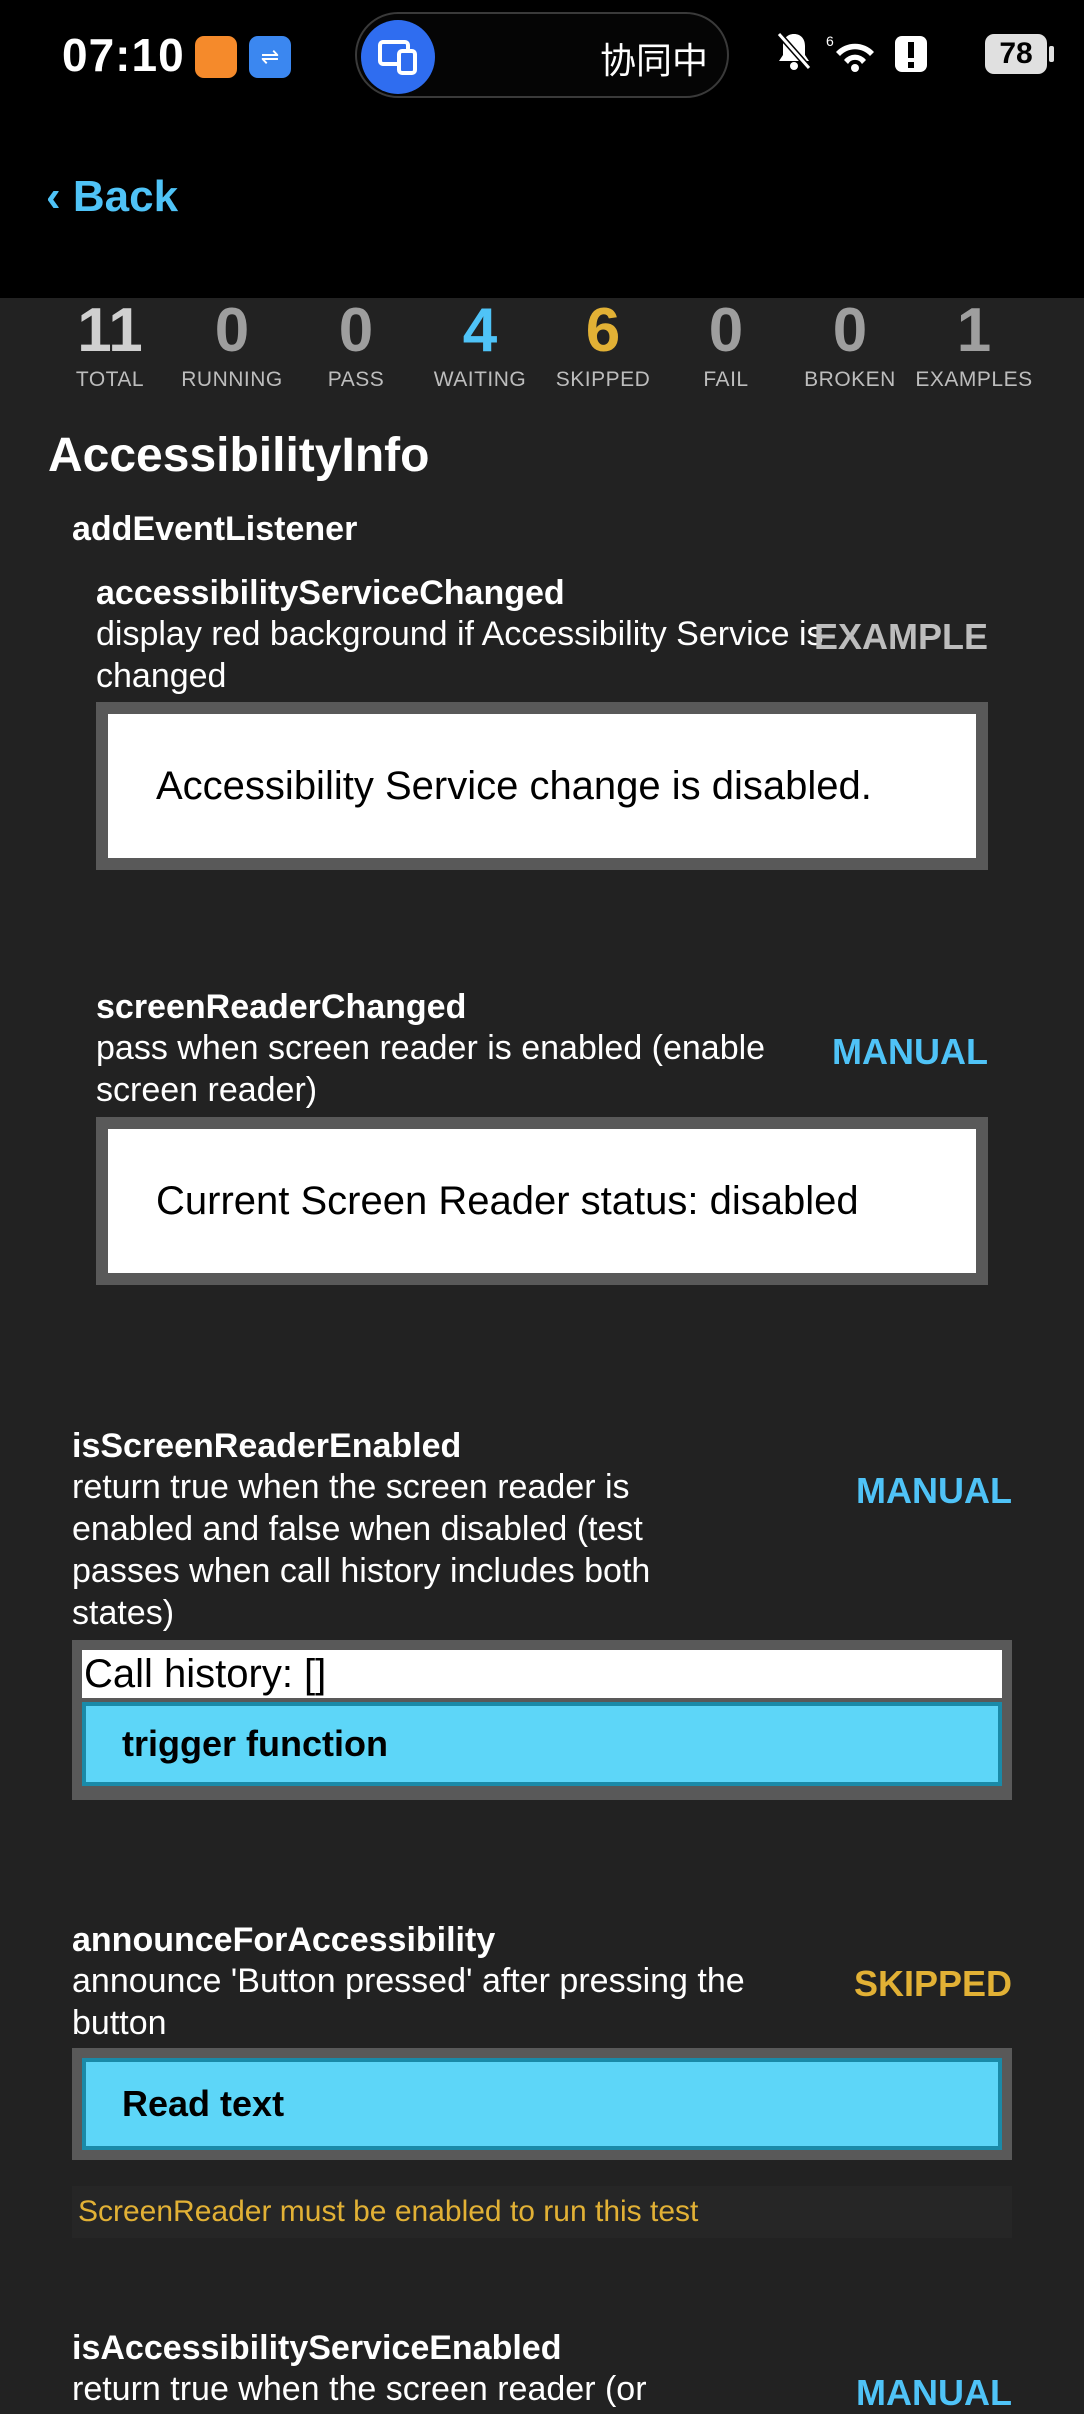  What do you see at coordinates (542, 1744) in the screenshot?
I see `trigger-function-button: trigger function` at bounding box center [542, 1744].